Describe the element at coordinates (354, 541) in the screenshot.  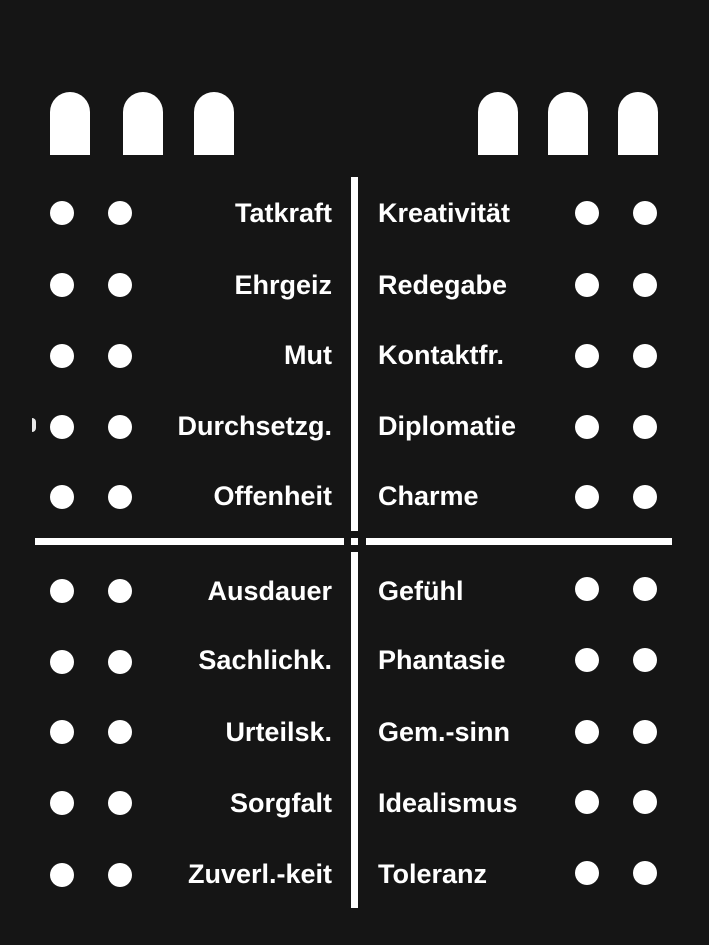
I see `divider-center-square` at that location.